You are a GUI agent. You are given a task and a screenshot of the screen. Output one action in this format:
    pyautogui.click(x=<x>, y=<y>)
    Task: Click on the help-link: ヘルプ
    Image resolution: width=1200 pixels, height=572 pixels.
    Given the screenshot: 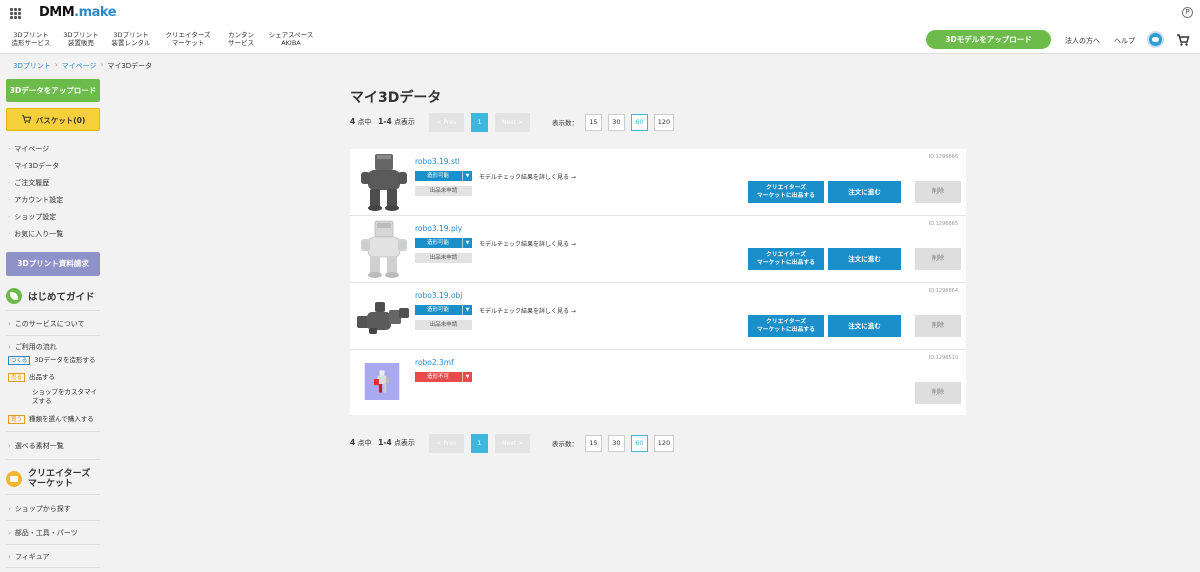 What is the action you would take?
    pyautogui.click(x=1124, y=41)
    